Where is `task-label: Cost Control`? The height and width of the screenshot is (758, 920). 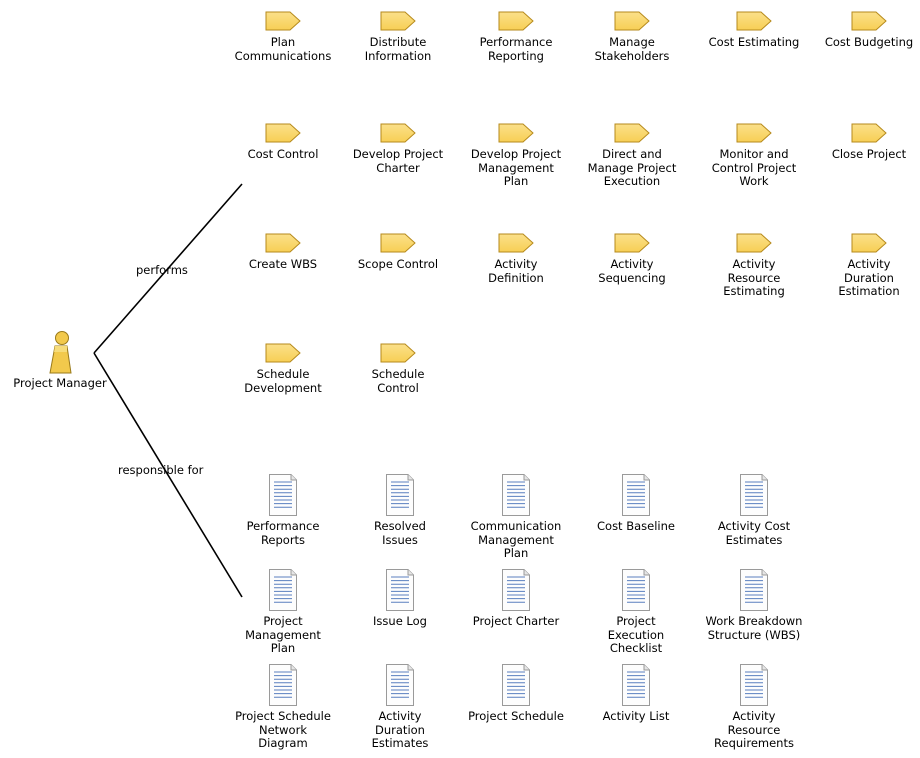
task-label: Cost Control is located at coordinates (283, 154).